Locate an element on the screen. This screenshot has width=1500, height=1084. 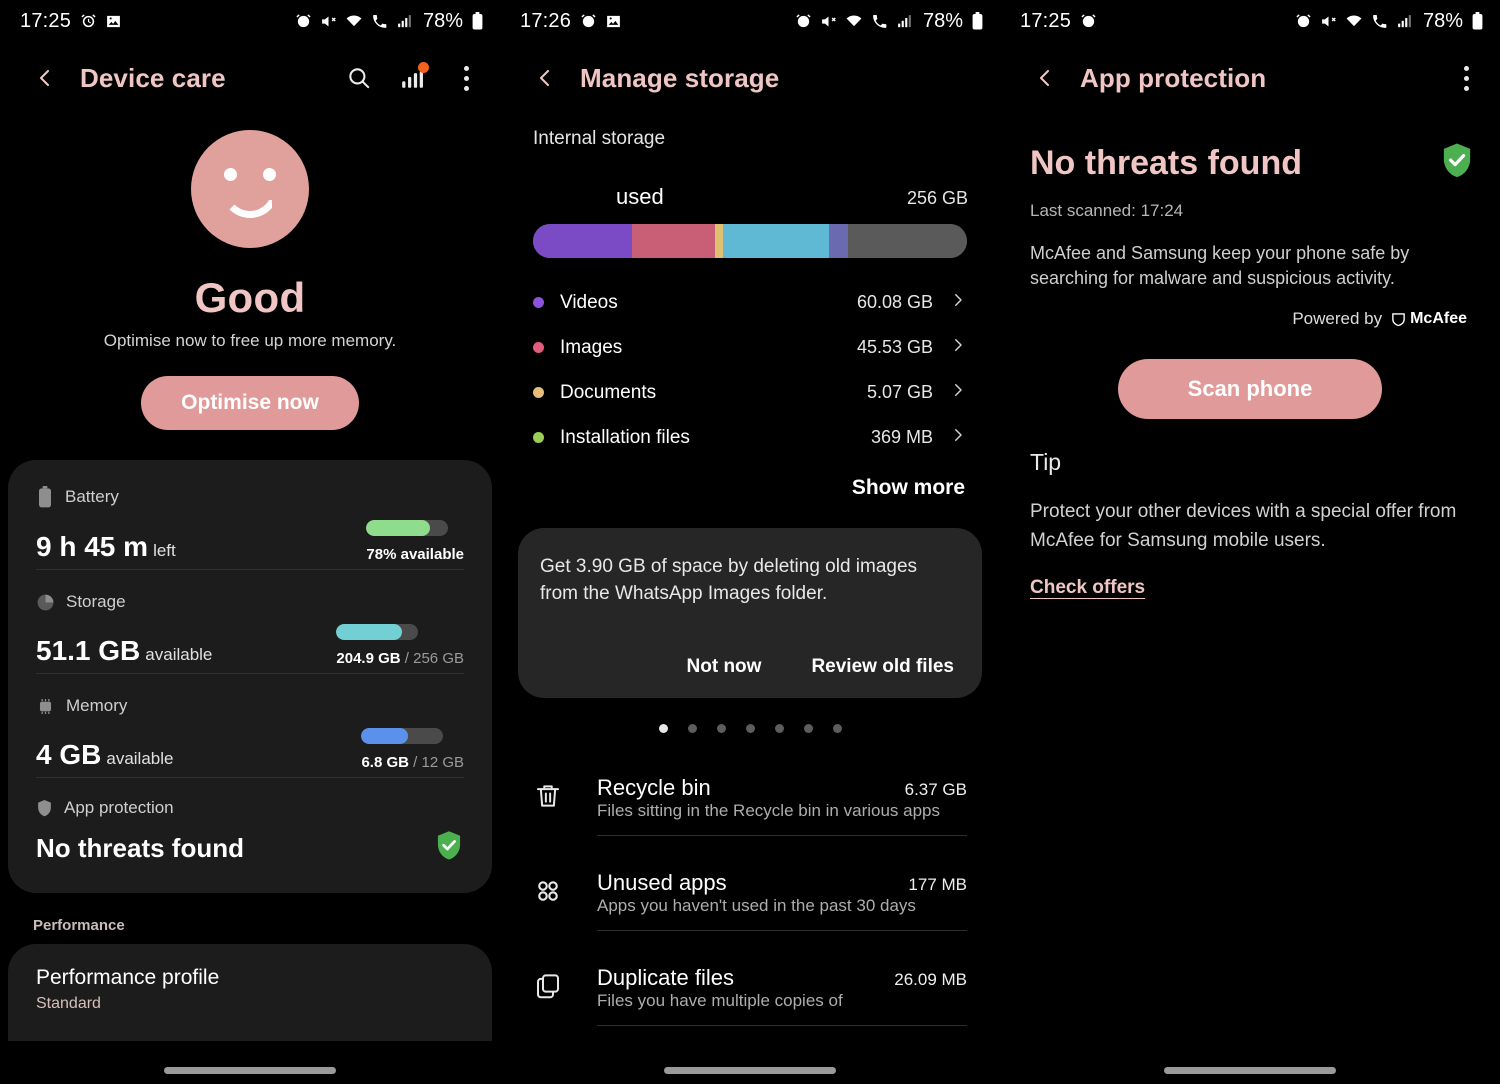
storage-segment-other is located at coordinates (838, 241).